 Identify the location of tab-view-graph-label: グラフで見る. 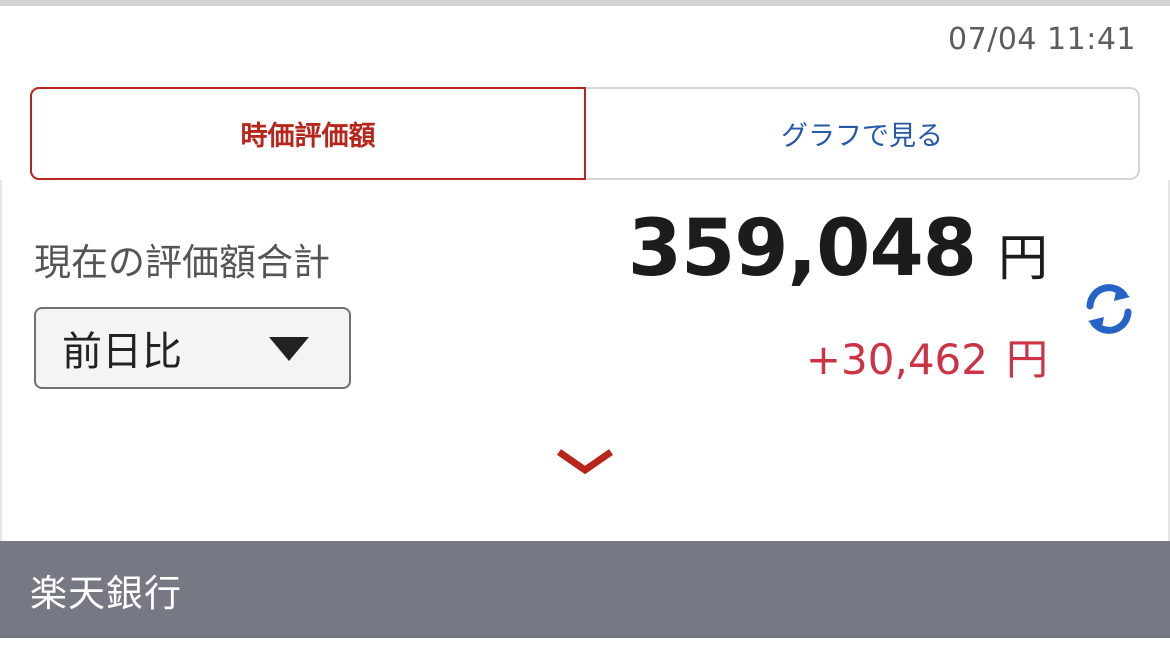
(862, 136).